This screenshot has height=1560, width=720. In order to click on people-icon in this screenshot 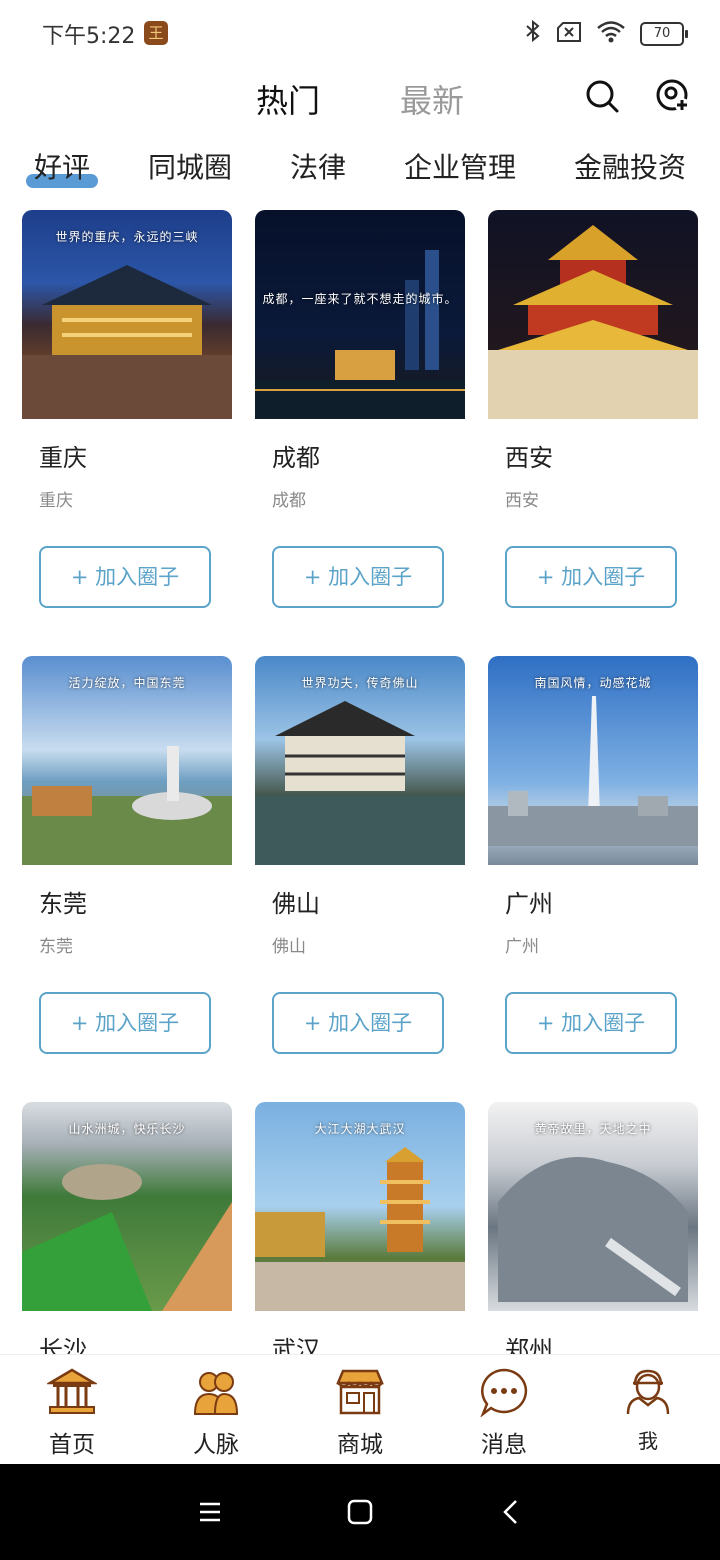, I will do `click(216, 1392)`.